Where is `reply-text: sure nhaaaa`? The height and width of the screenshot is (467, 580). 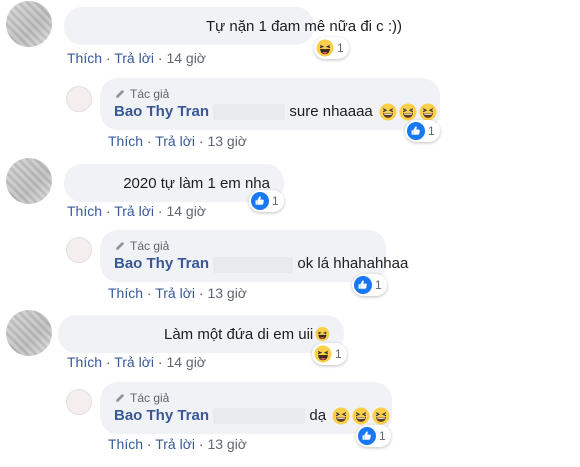 reply-text: sure nhaaaa is located at coordinates (331, 111).